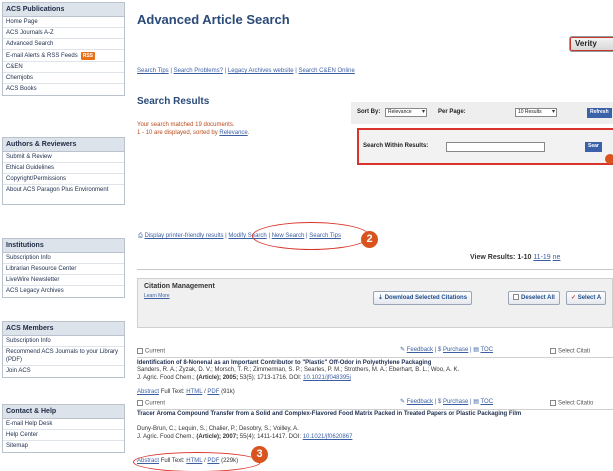  Describe the element at coordinates (63, 145) in the screenshot. I see `sidebar-heading: Authors & Reviewers` at that location.